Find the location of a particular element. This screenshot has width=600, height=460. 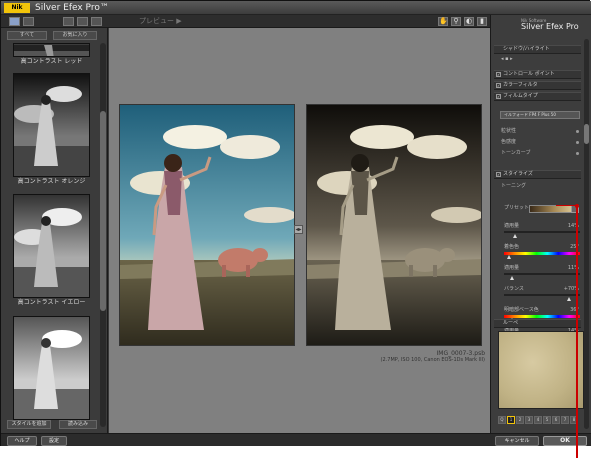

section-shadow-highlight: シャドウ/ハイライト is located at coordinates (537, 49).